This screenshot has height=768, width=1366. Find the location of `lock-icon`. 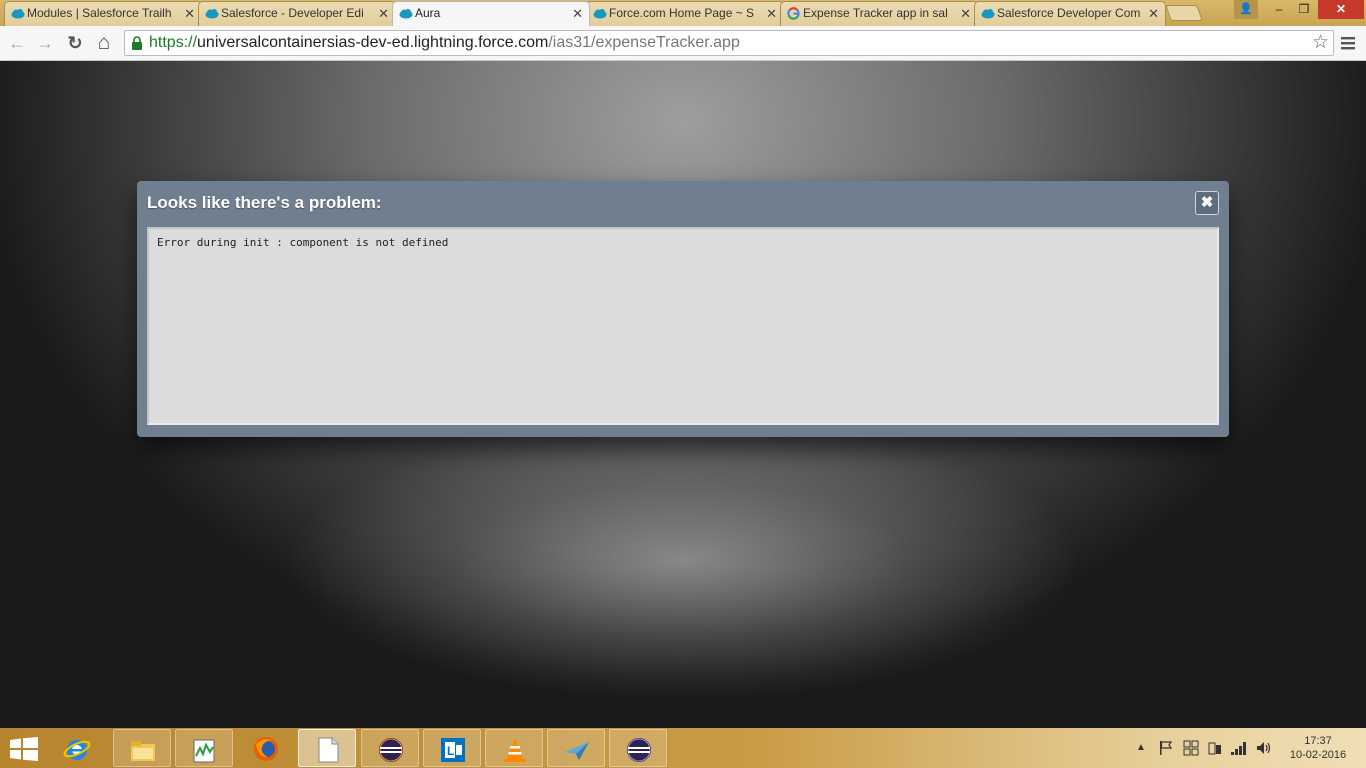

lock-icon is located at coordinates (137, 43).